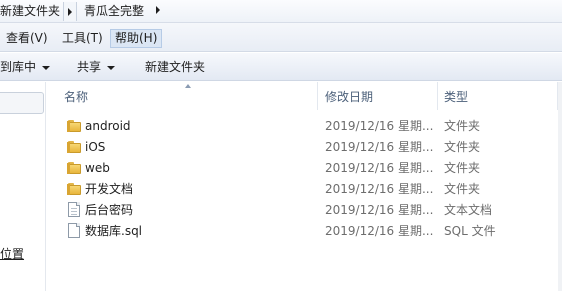 The image size is (562, 291). I want to click on file-name: 开发文档, so click(109, 189).